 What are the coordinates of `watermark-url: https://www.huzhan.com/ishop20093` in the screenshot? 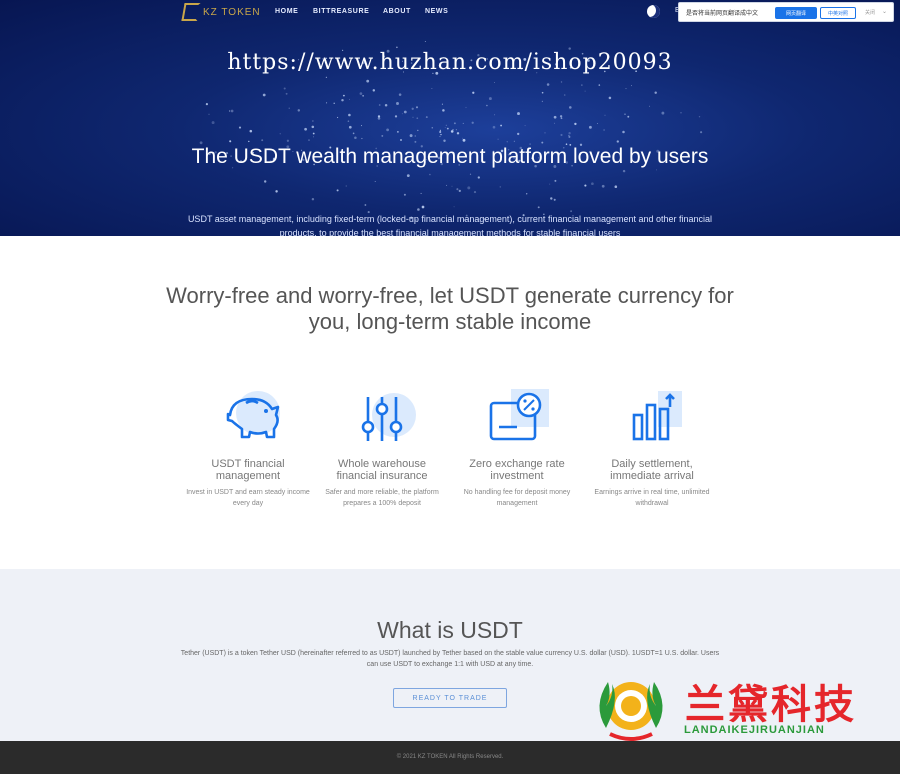 It's located at (450, 62).